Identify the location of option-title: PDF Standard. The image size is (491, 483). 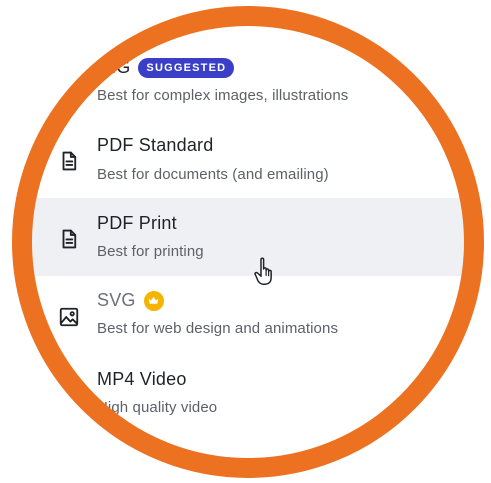
(155, 145).